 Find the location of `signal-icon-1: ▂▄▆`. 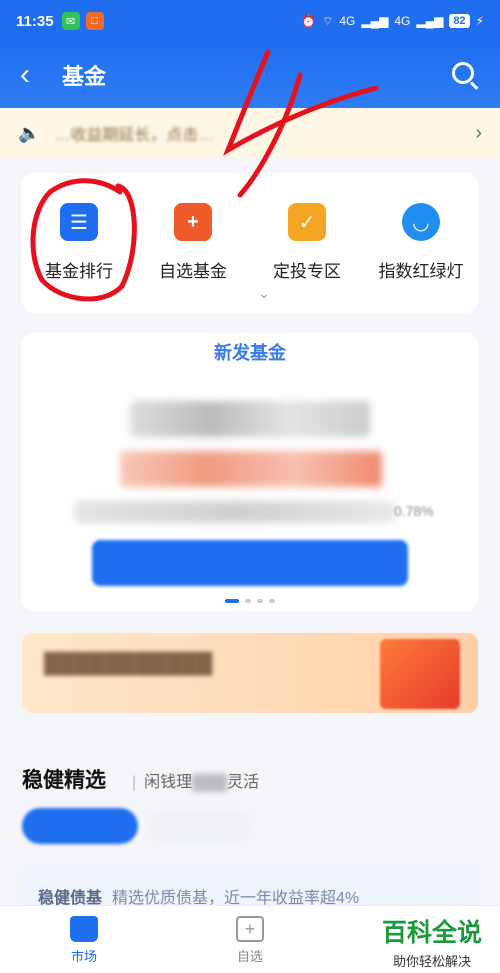

signal-icon-1: ▂▄▆ is located at coordinates (375, 21).